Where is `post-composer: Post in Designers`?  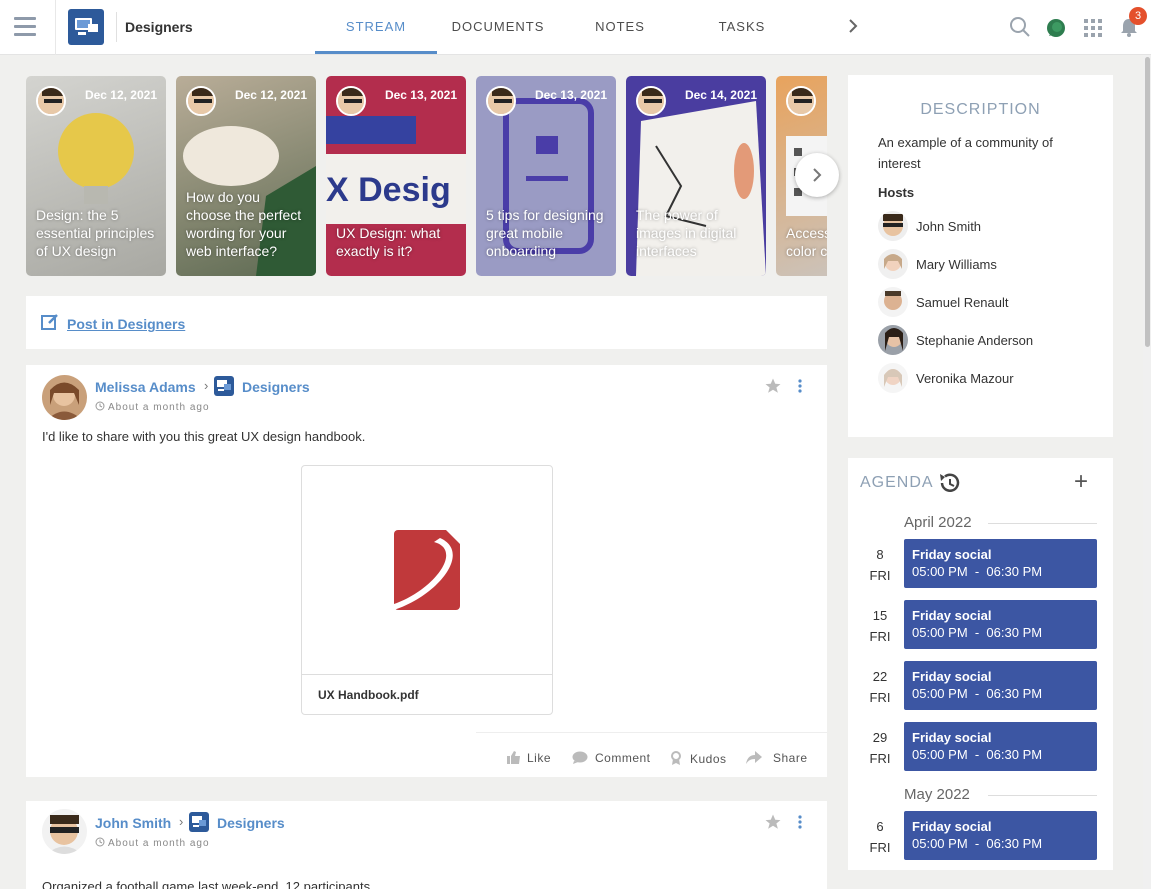 post-composer: Post in Designers is located at coordinates (426, 322).